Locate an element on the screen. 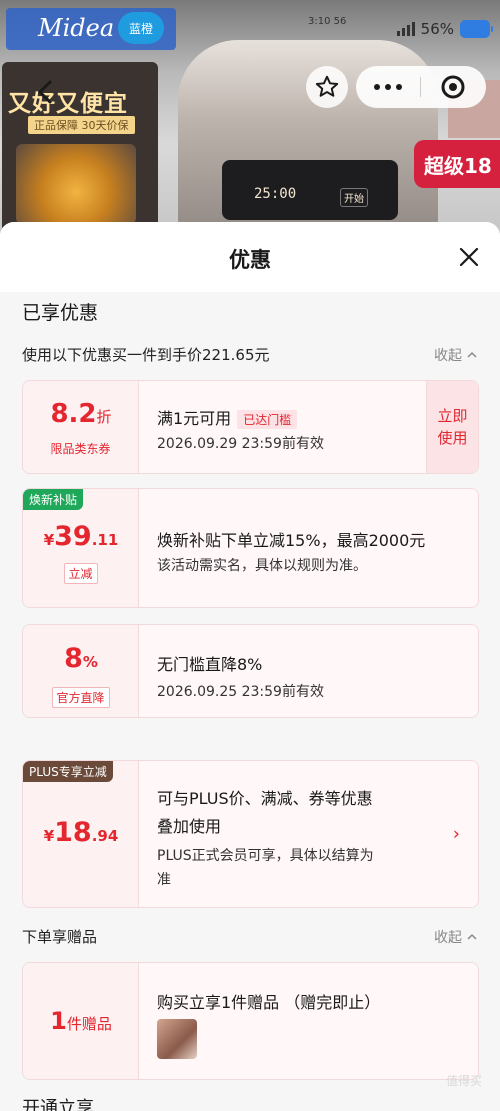 The width and height of the screenshot is (500, 1111). discount-expiry: 2026.09.25 23:59前有效 is located at coordinates (240, 692).